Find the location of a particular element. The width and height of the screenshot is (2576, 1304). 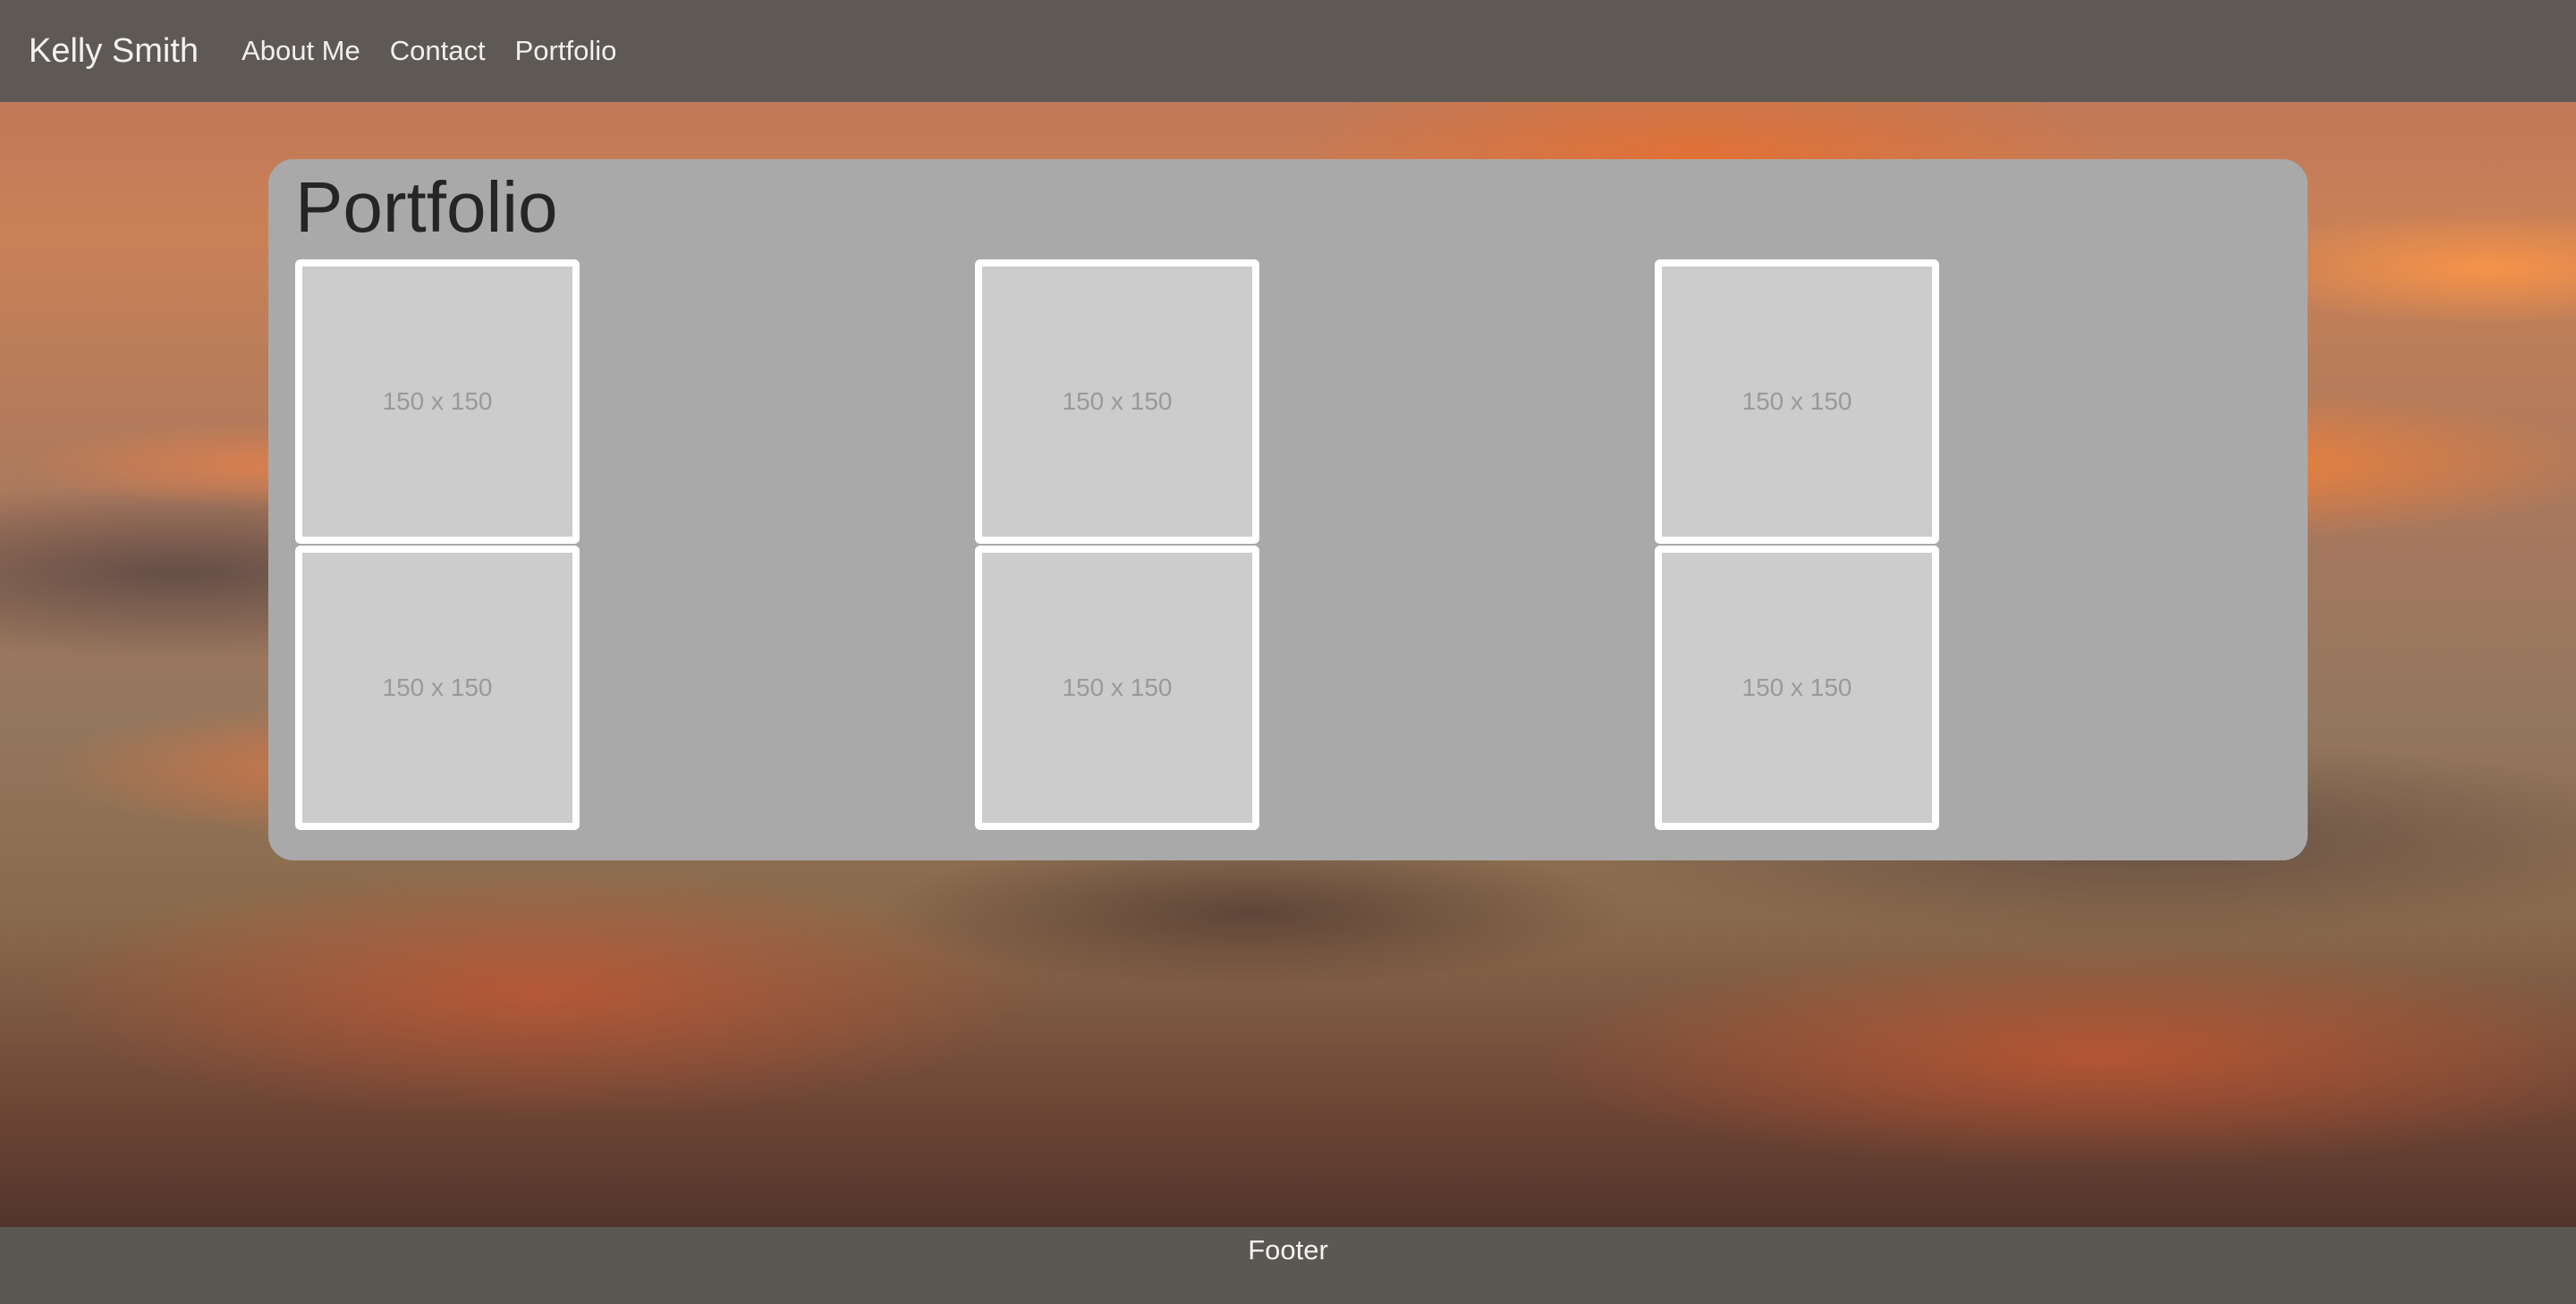

brand-link: Kelly Smith is located at coordinates (114, 51).